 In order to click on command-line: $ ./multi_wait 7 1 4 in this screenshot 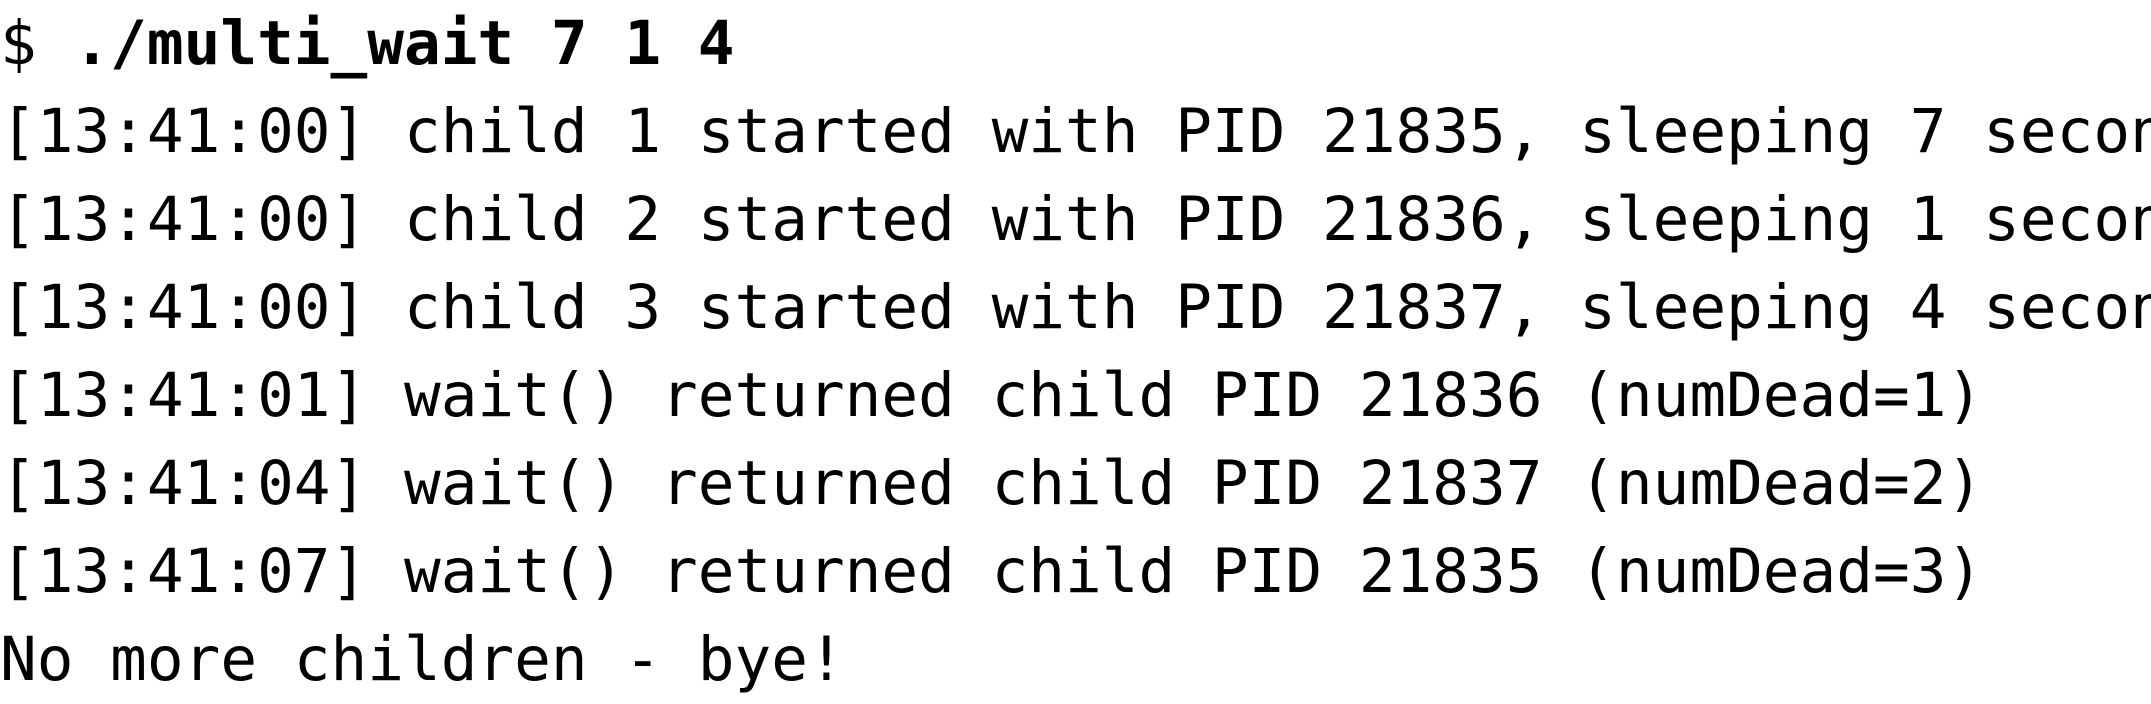, I will do `click(1075, 44)`.